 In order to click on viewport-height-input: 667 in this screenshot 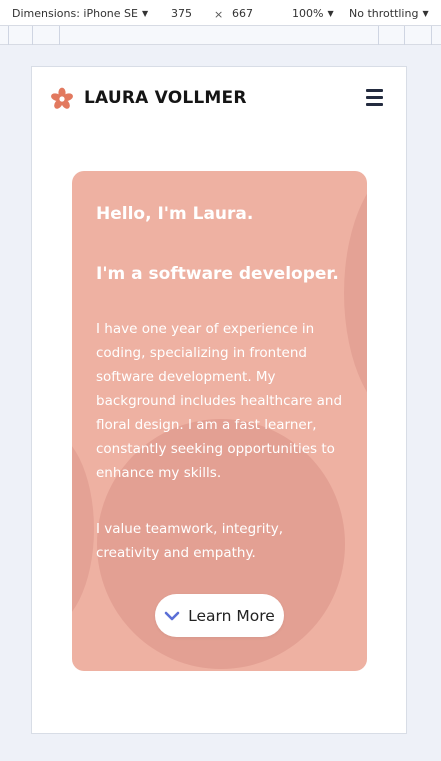, I will do `click(242, 13)`.